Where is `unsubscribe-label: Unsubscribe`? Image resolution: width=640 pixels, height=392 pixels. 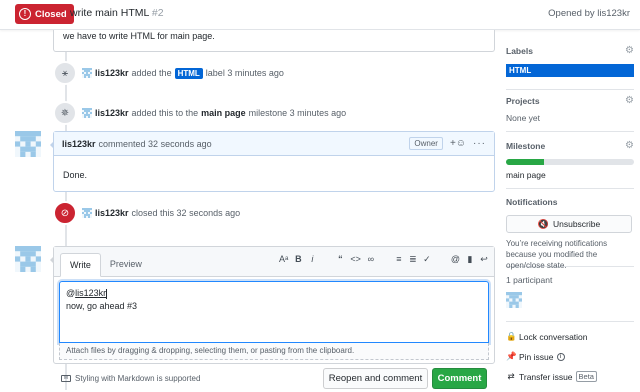 unsubscribe-label: Unsubscribe is located at coordinates (576, 224).